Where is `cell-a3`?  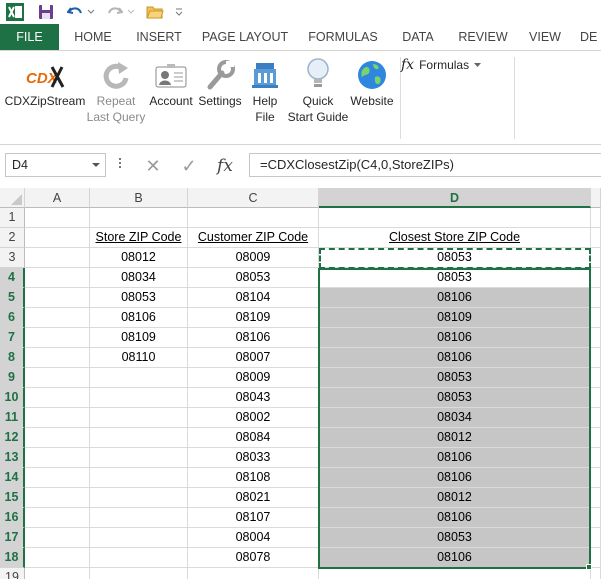 cell-a3 is located at coordinates (57, 258).